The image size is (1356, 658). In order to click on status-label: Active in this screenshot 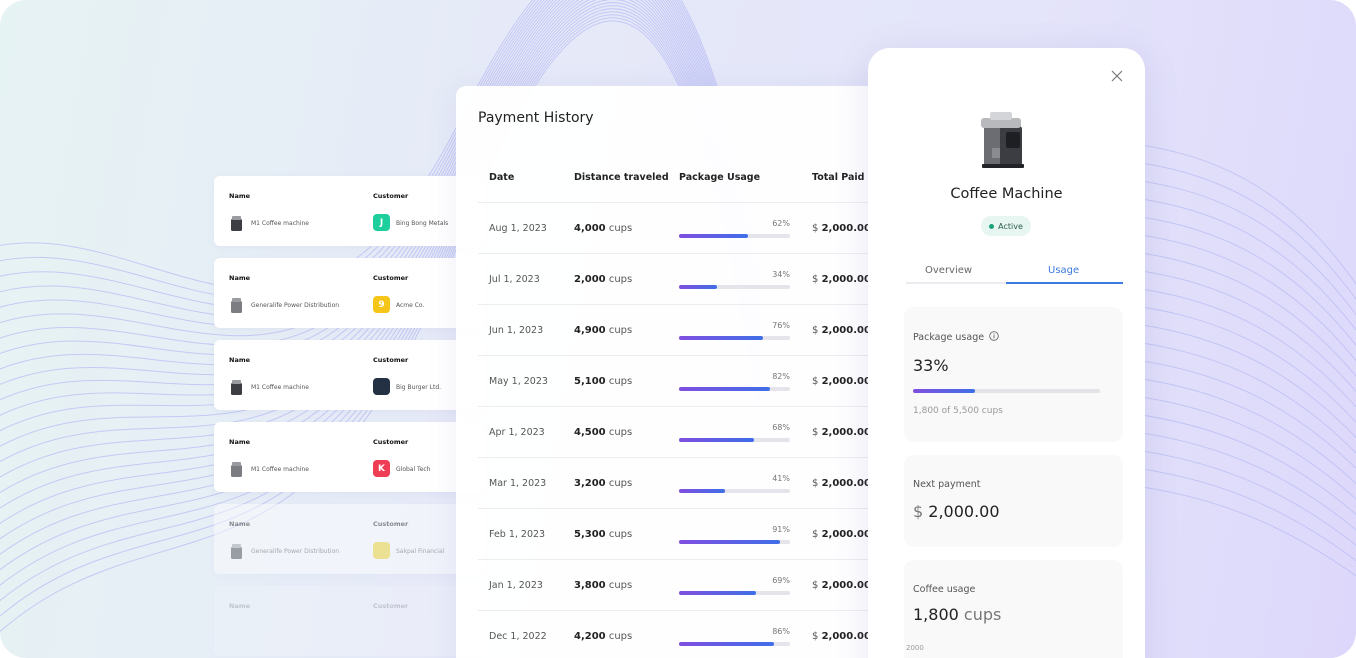, I will do `click(1010, 226)`.